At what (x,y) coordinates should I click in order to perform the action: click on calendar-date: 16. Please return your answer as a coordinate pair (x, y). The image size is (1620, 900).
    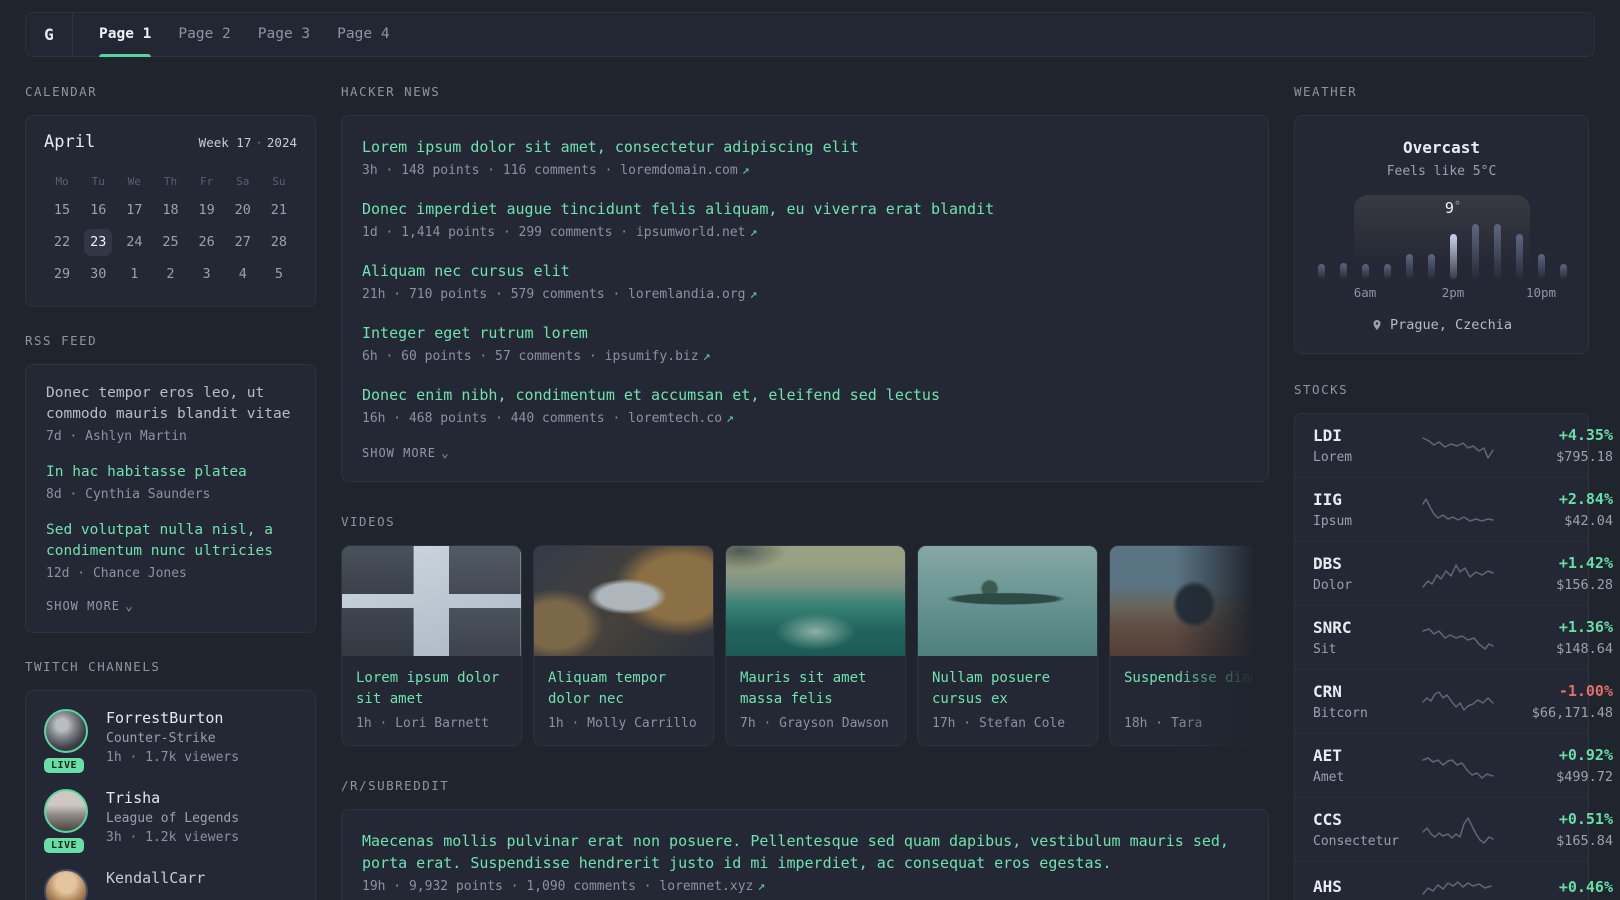
    Looking at the image, I should click on (98, 210).